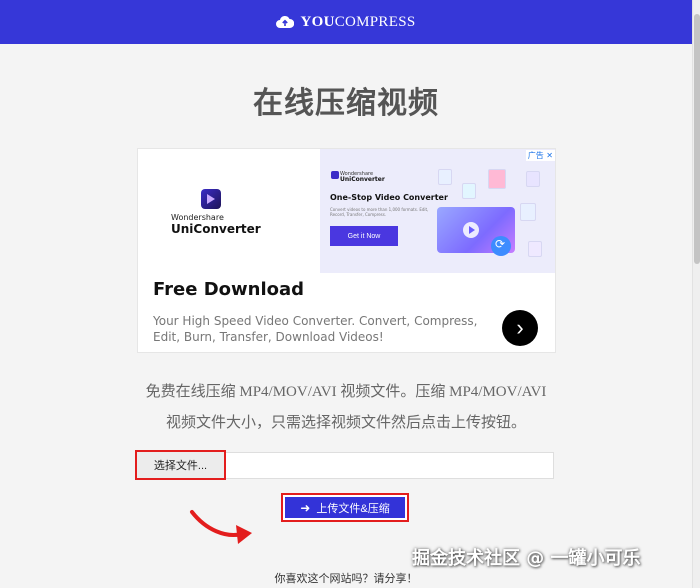 The width and height of the screenshot is (700, 588). Describe the element at coordinates (501, 246) in the screenshot. I see `convert-arrows-icon` at that location.